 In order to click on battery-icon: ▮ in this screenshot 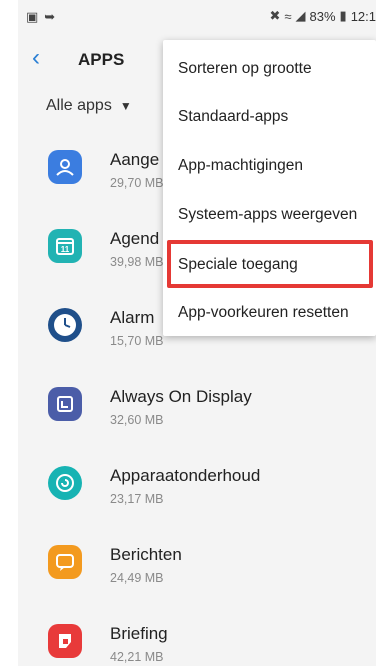, I will do `click(343, 15)`.